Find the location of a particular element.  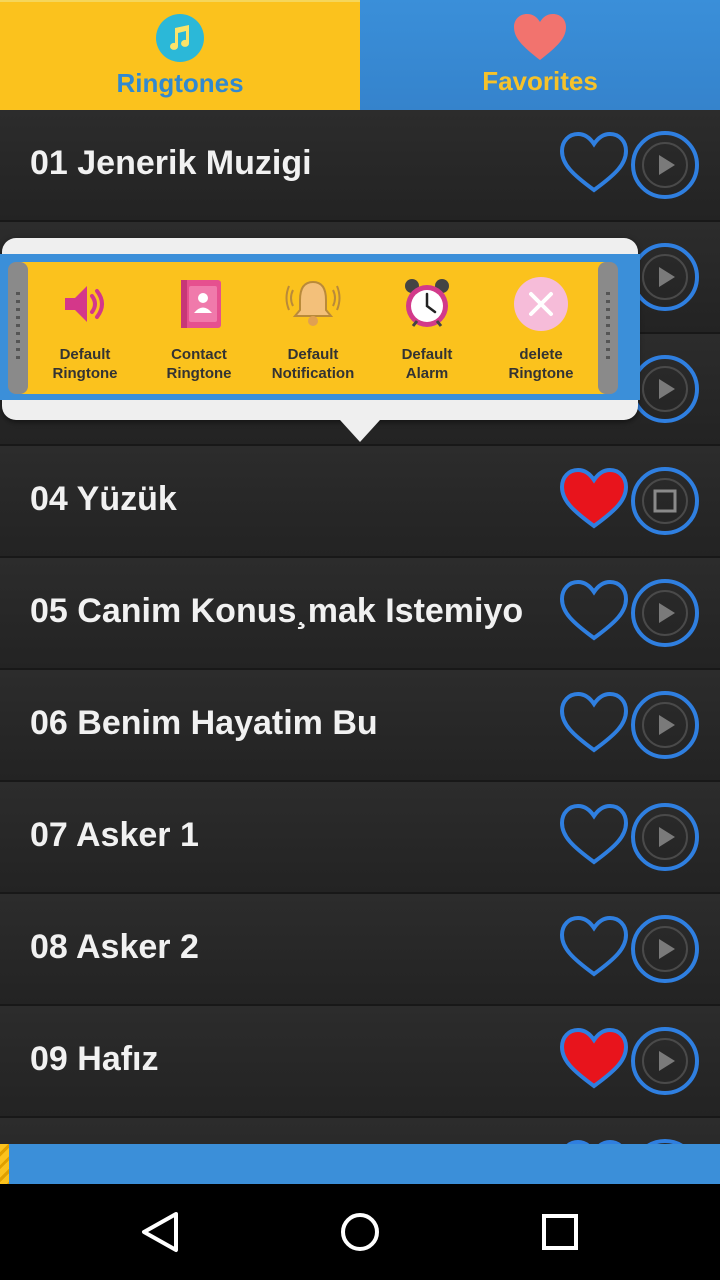

bottom-banner is located at coordinates (360, 1164).